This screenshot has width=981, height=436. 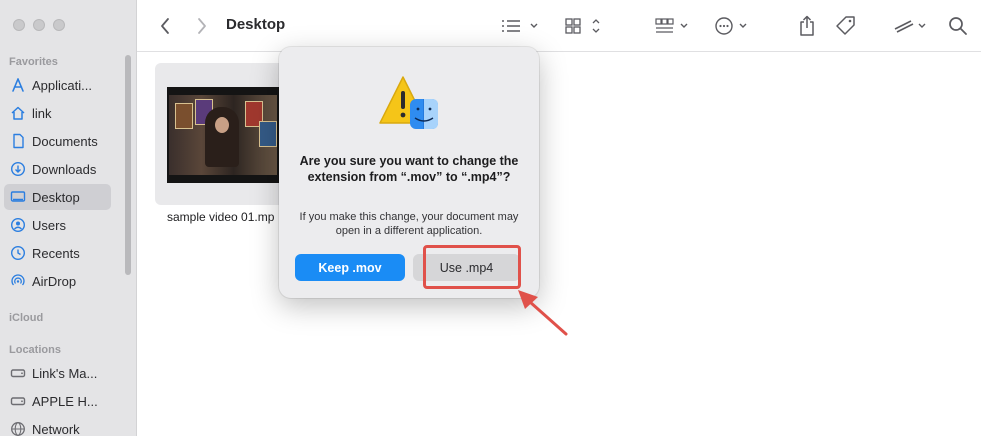 I want to click on sidebar-item-downloads: Downloads, so click(x=57, y=169).